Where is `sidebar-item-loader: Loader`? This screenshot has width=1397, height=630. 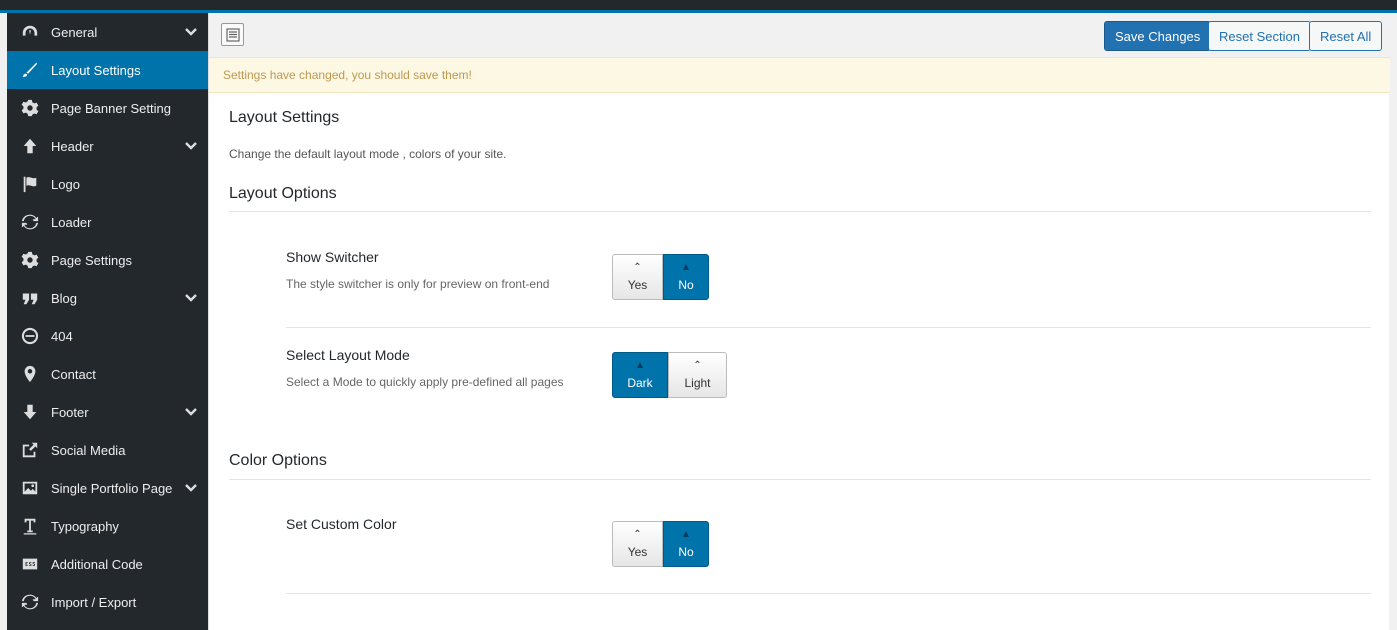
sidebar-item-loader: Loader is located at coordinates (107, 222).